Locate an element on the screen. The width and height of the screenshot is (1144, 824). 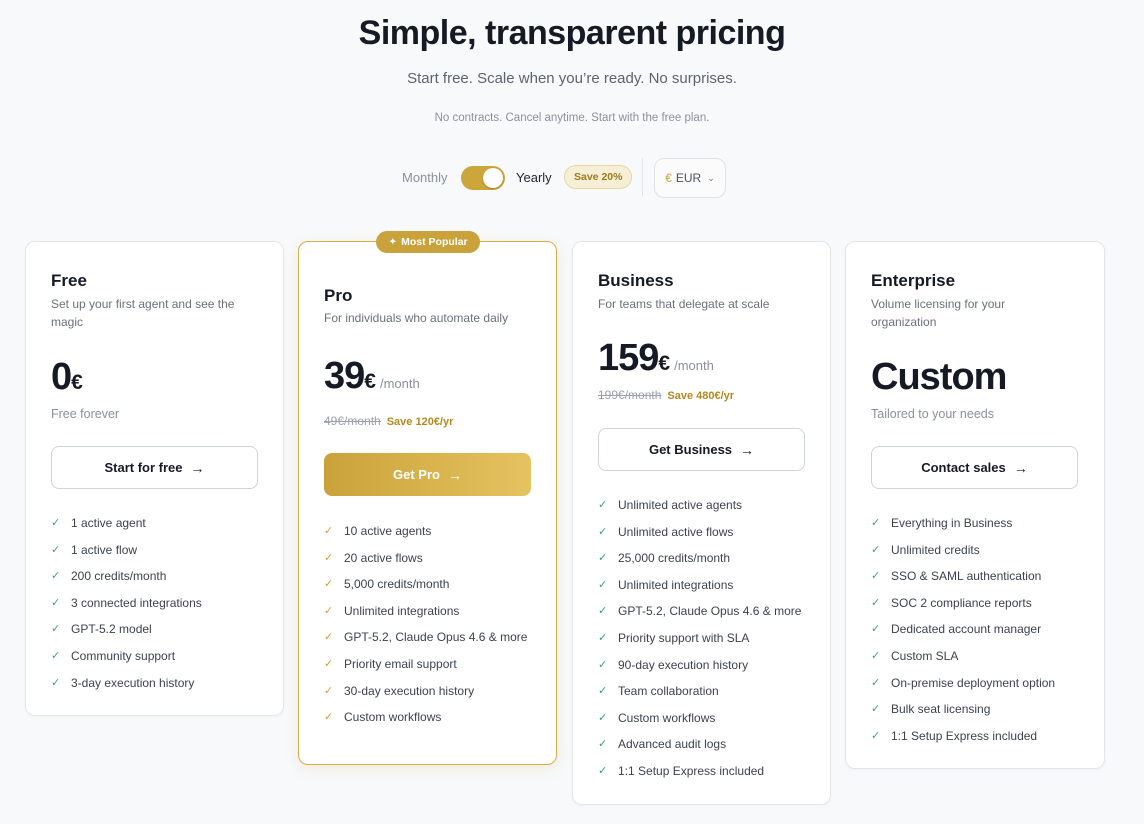
yearly-saving: Save 120€/yr is located at coordinates (420, 422).